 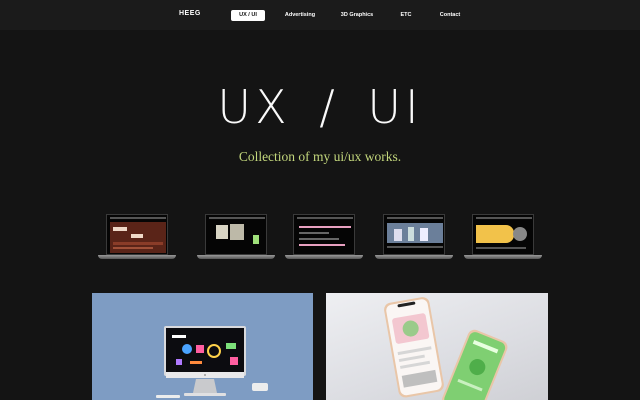 I want to click on nav-link-etc: ETC, so click(x=406, y=15).